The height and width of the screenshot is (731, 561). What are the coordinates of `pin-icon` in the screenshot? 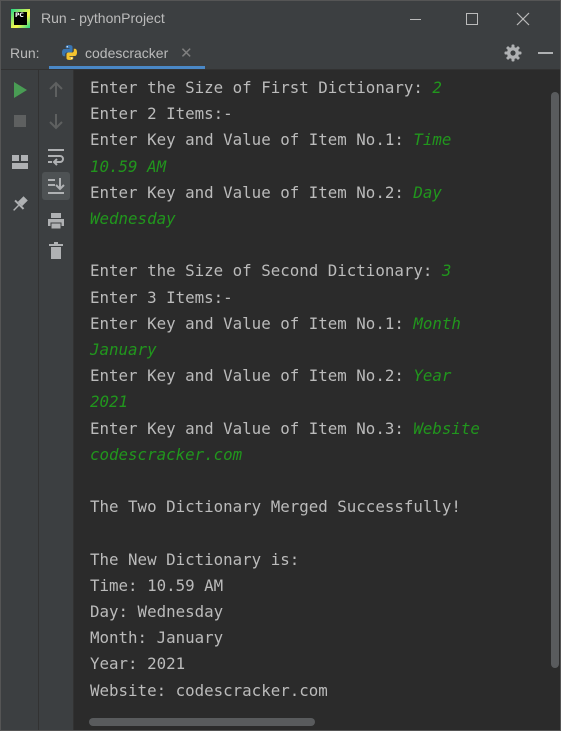 It's located at (20, 204).